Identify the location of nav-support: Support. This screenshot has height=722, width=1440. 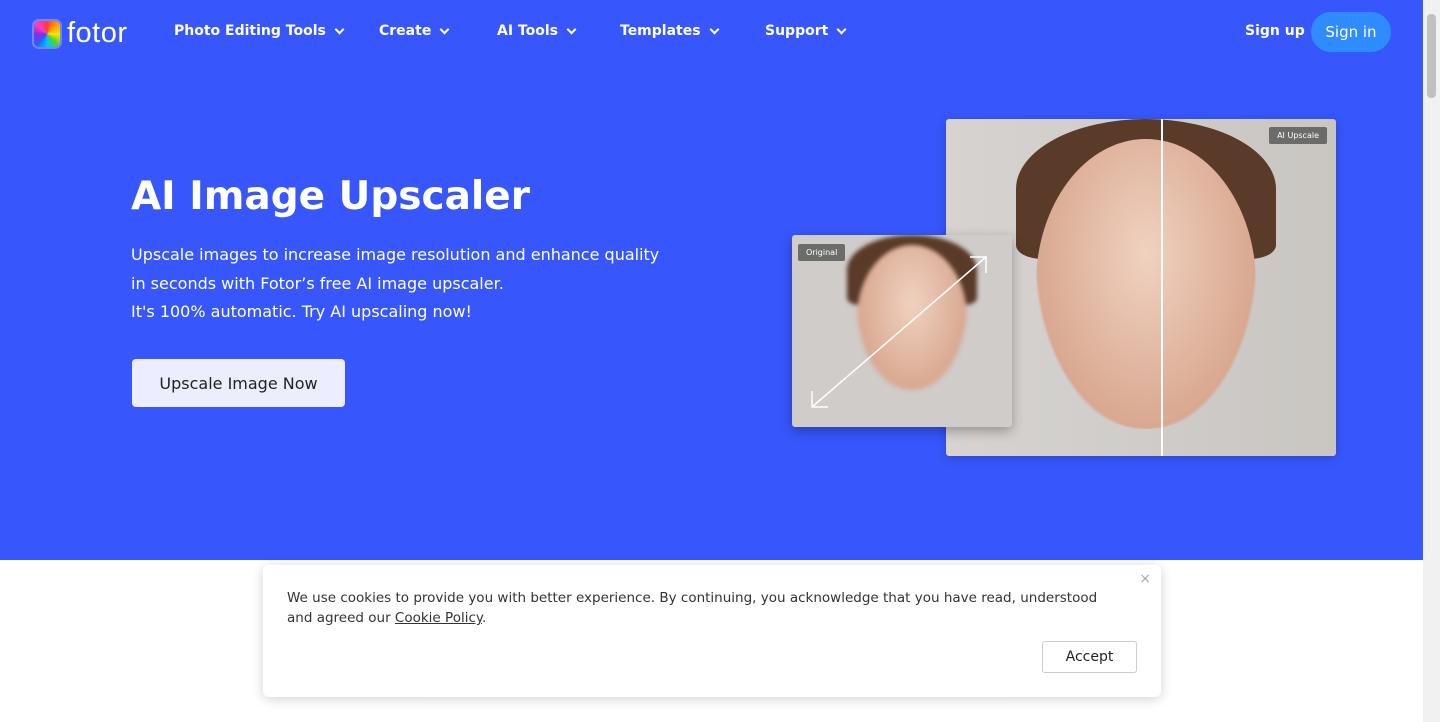
(806, 31).